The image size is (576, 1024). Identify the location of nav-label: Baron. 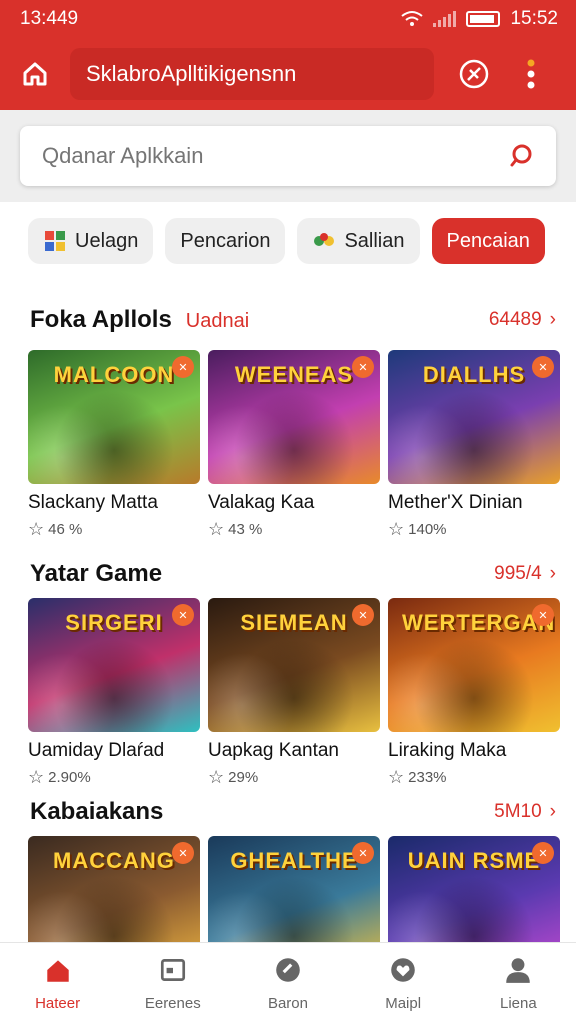
(287, 1003).